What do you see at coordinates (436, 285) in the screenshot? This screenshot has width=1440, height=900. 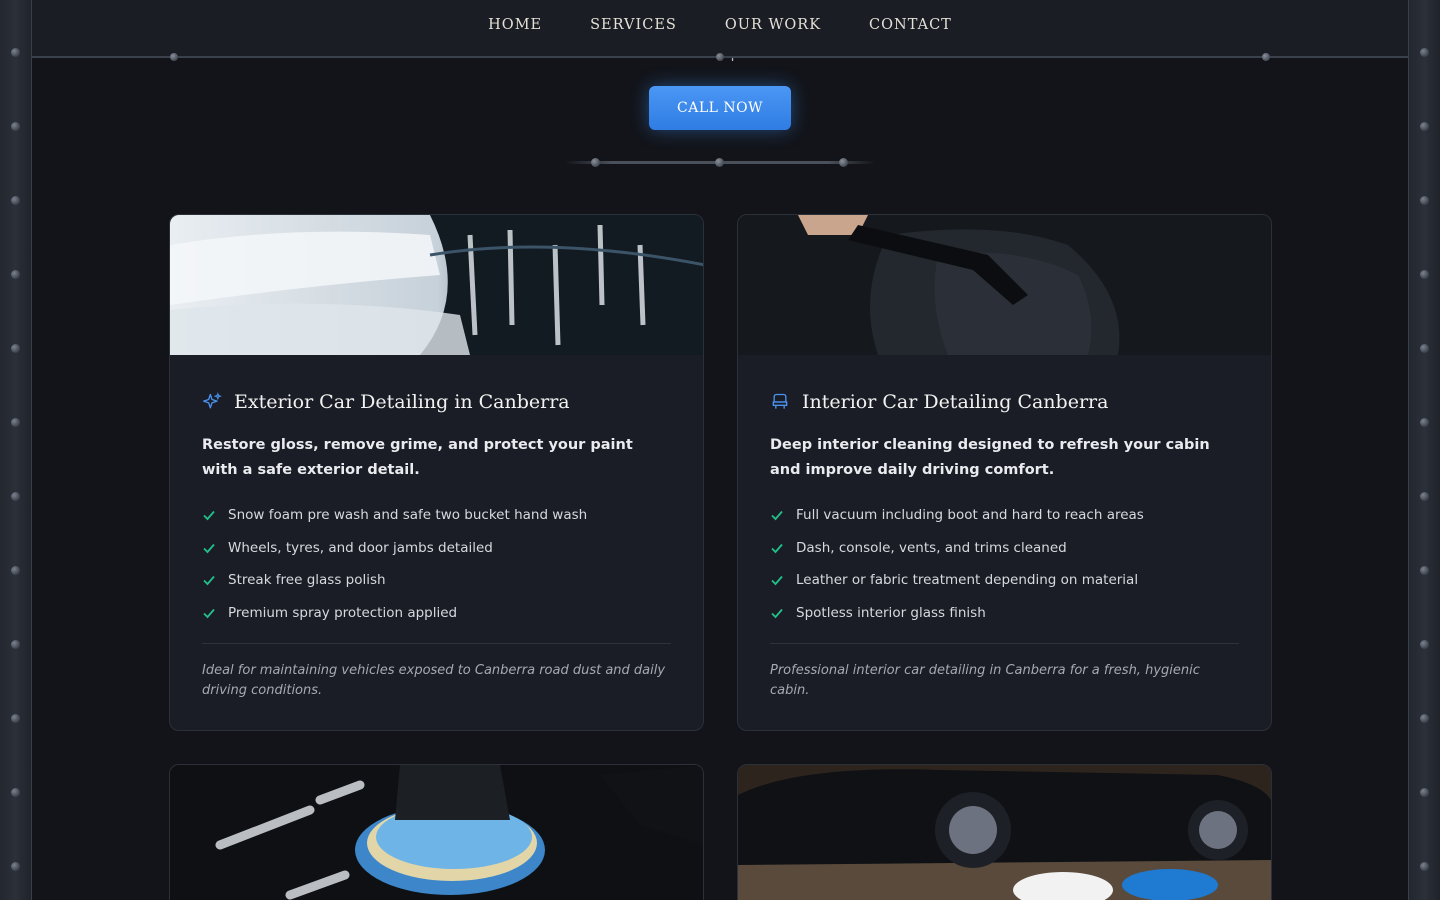 I see `exterior-wash-photo` at bounding box center [436, 285].